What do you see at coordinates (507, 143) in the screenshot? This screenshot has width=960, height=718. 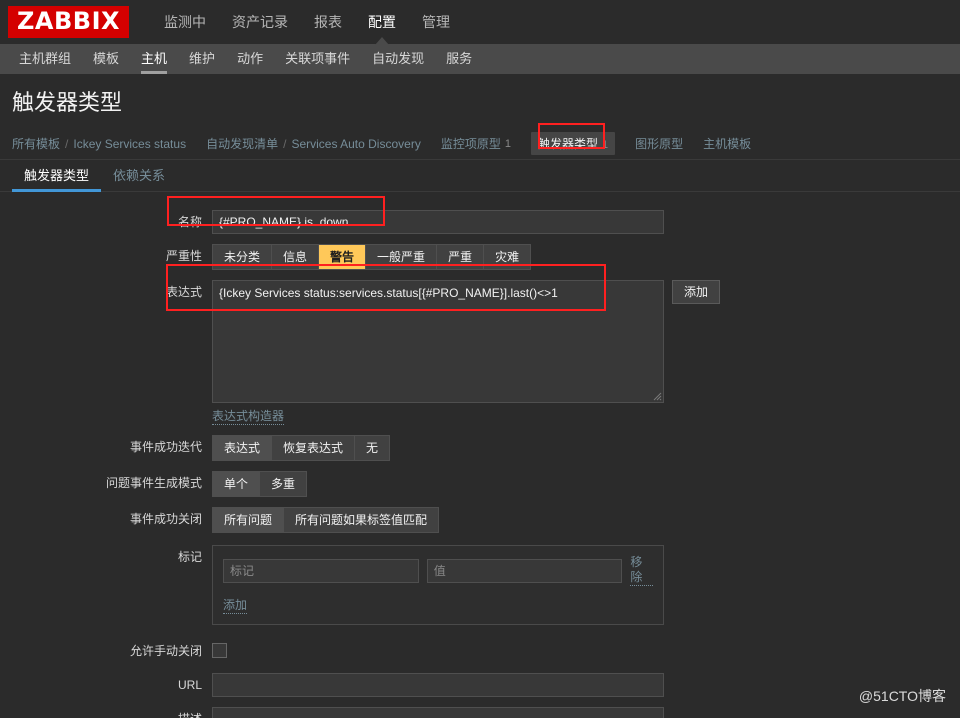 I see `breadcrumb-item-prototypes-count: 1` at bounding box center [507, 143].